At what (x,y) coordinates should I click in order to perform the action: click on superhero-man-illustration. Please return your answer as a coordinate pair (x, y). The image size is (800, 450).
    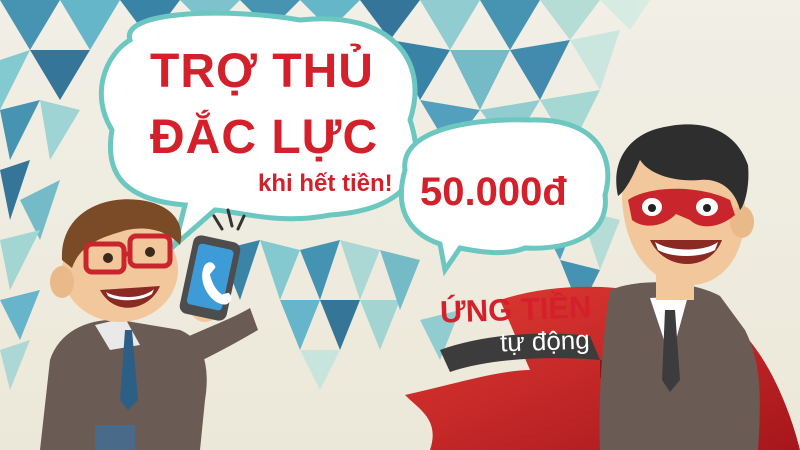
    Looking at the image, I should click on (679, 287).